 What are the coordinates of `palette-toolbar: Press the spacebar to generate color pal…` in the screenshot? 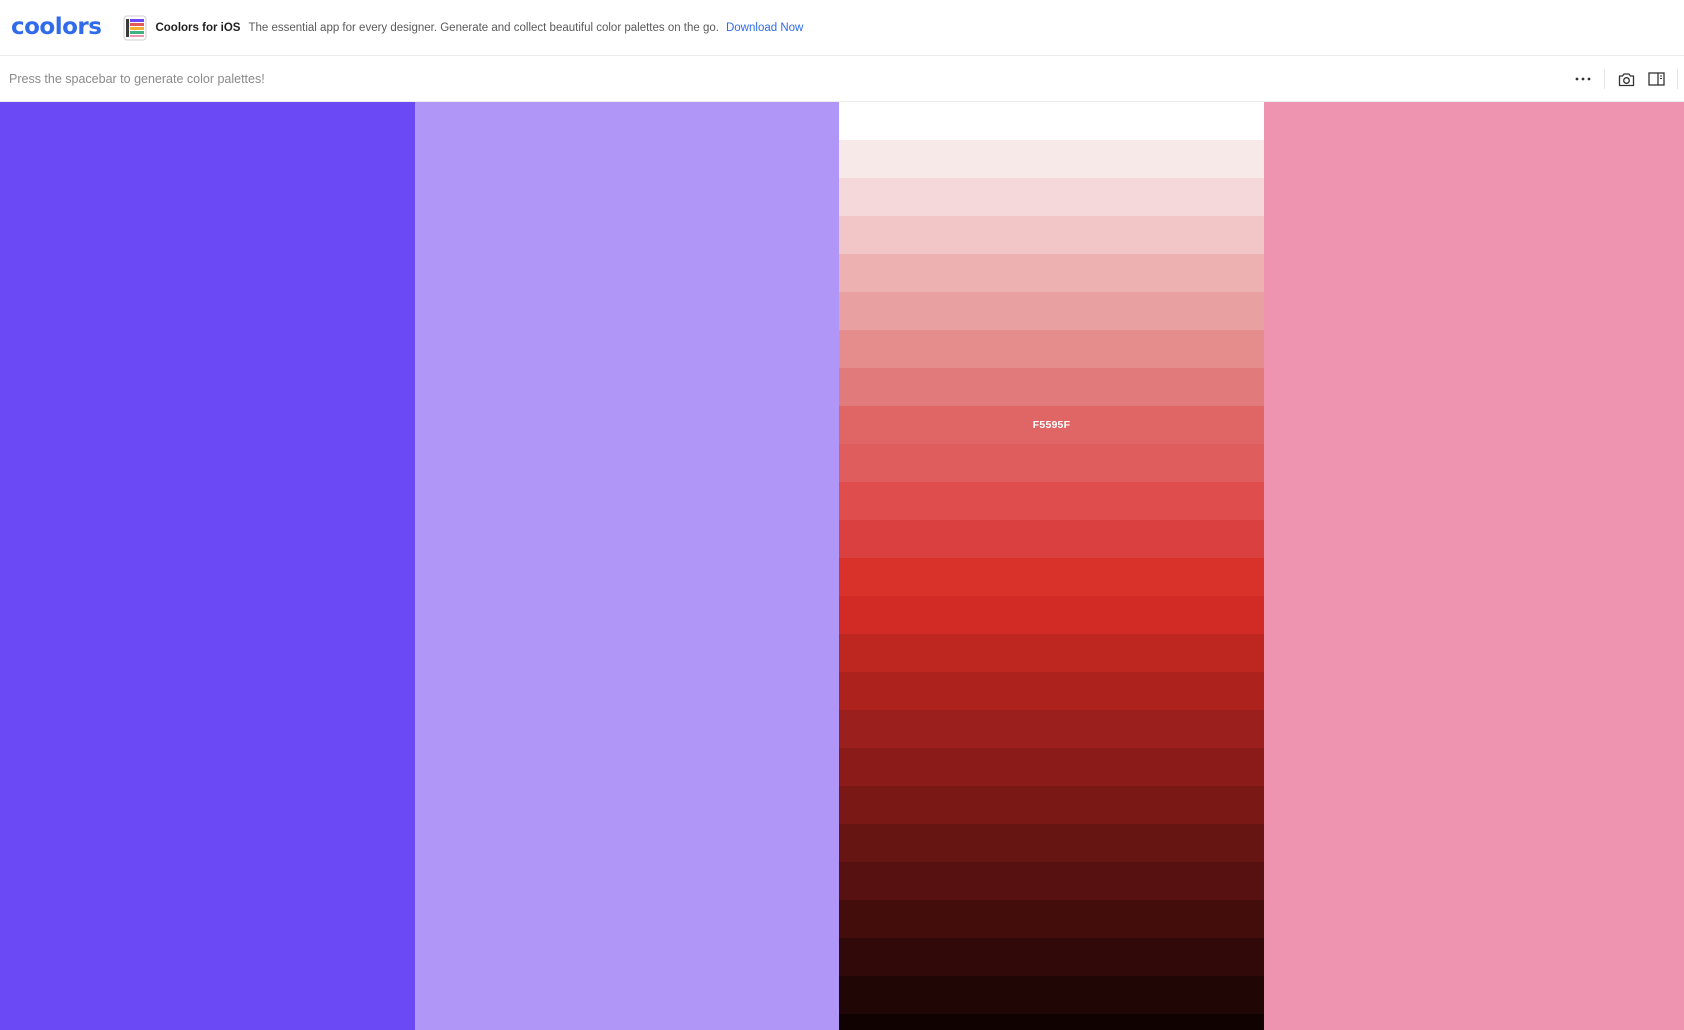 It's located at (842, 79).